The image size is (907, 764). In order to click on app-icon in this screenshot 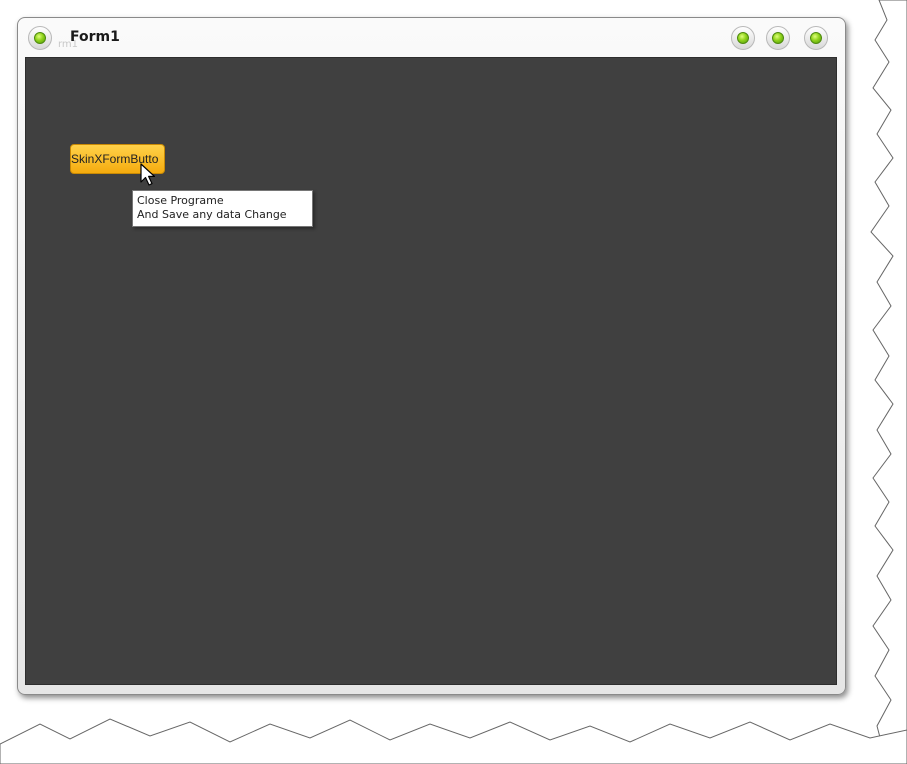, I will do `click(40, 38)`.